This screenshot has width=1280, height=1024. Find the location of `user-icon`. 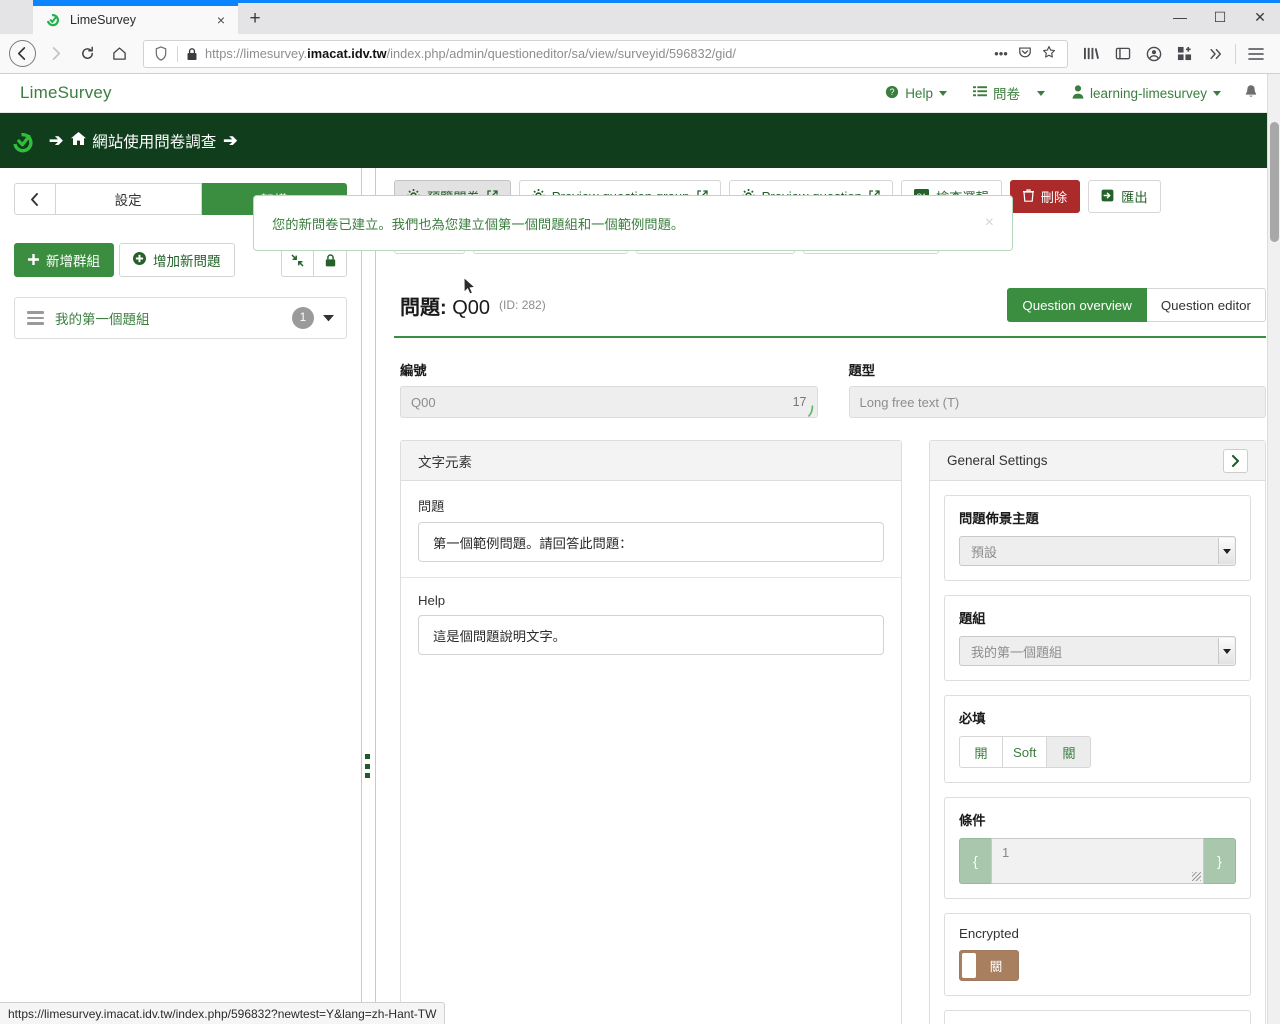

user-icon is located at coordinates (1078, 93).